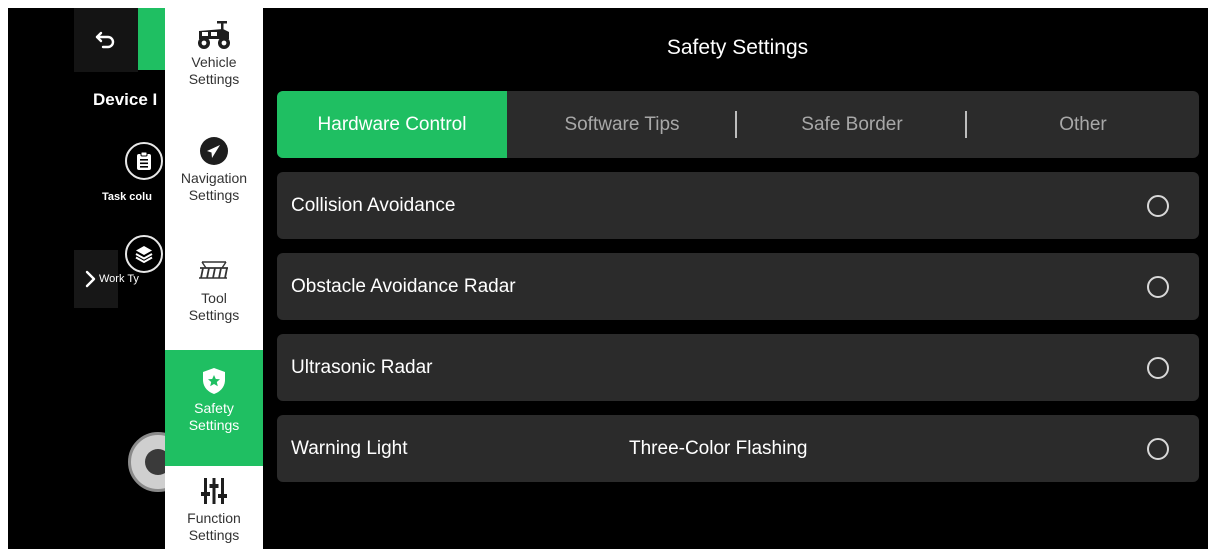  I want to click on category-tool-label: Tool Settings, so click(214, 306).